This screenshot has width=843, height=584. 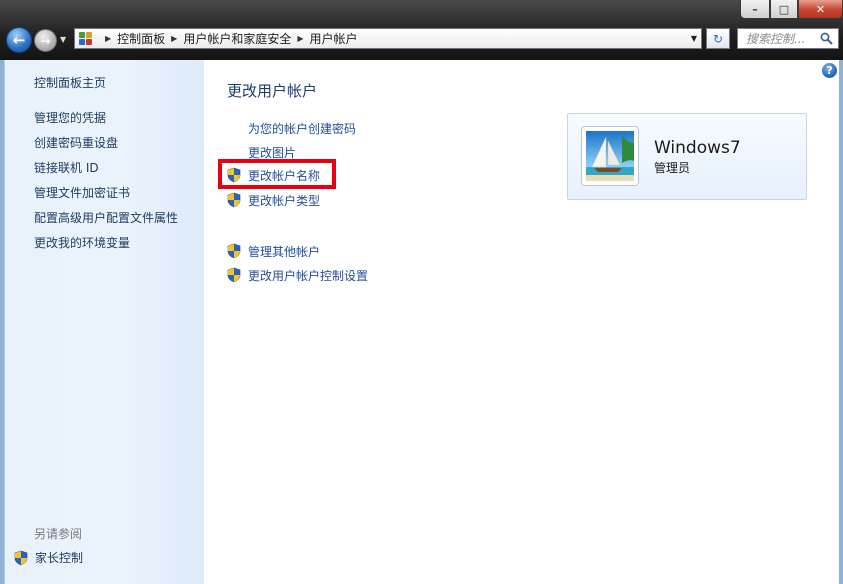 I want to click on account-name: Windows7, so click(x=697, y=148).